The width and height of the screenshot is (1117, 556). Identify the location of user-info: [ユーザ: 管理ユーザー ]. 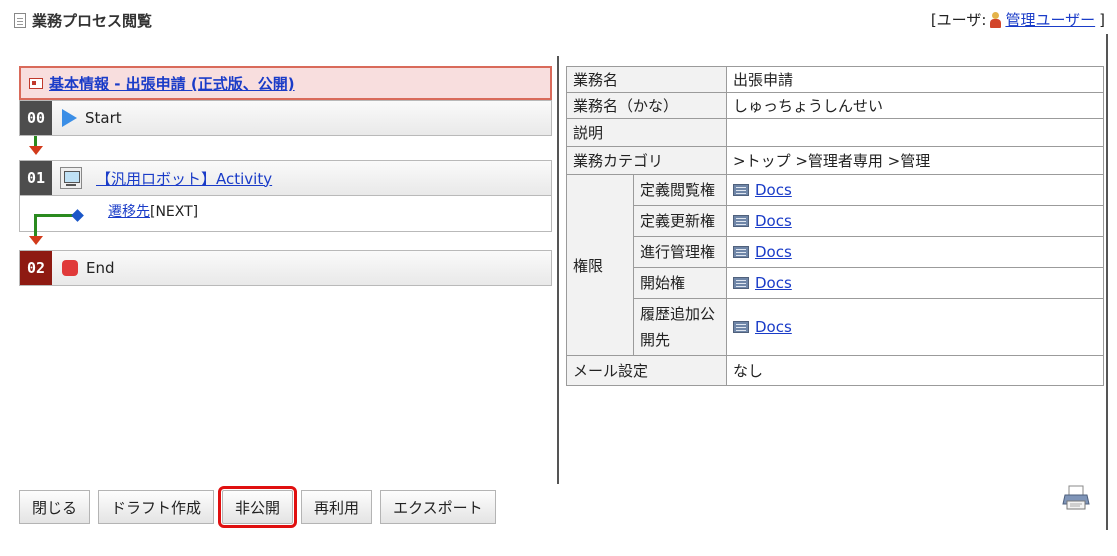
(1018, 19).